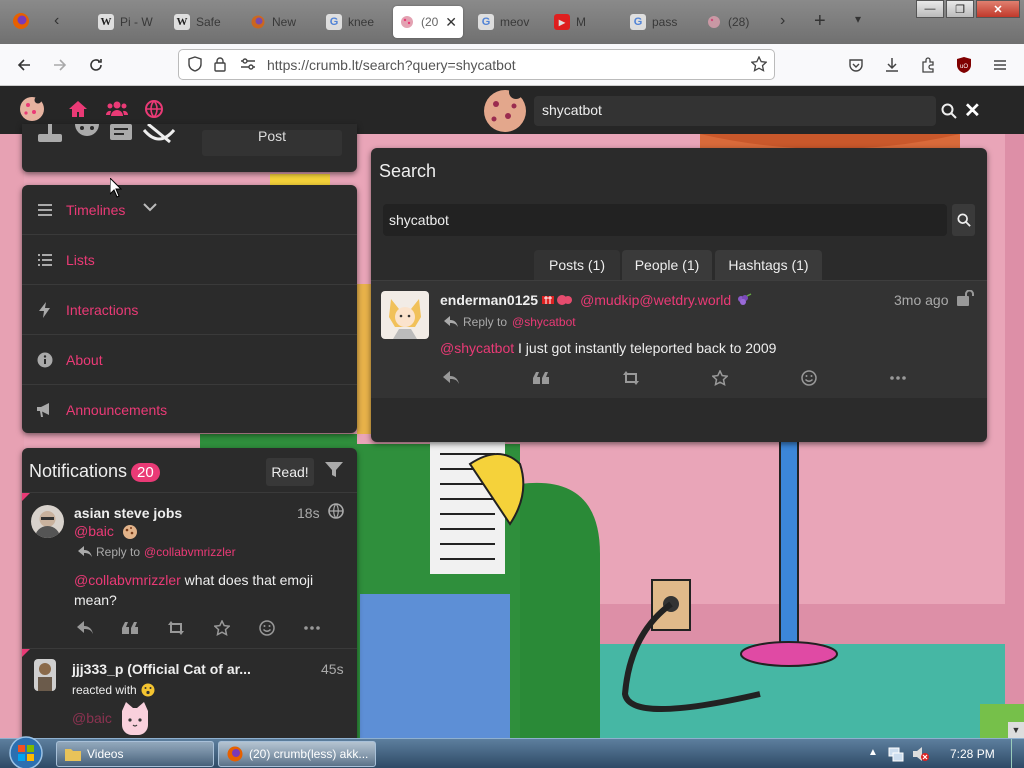 This screenshot has width=1024, height=768. I want to click on author-handle: @mudkip@wetdry.world, so click(655, 300).